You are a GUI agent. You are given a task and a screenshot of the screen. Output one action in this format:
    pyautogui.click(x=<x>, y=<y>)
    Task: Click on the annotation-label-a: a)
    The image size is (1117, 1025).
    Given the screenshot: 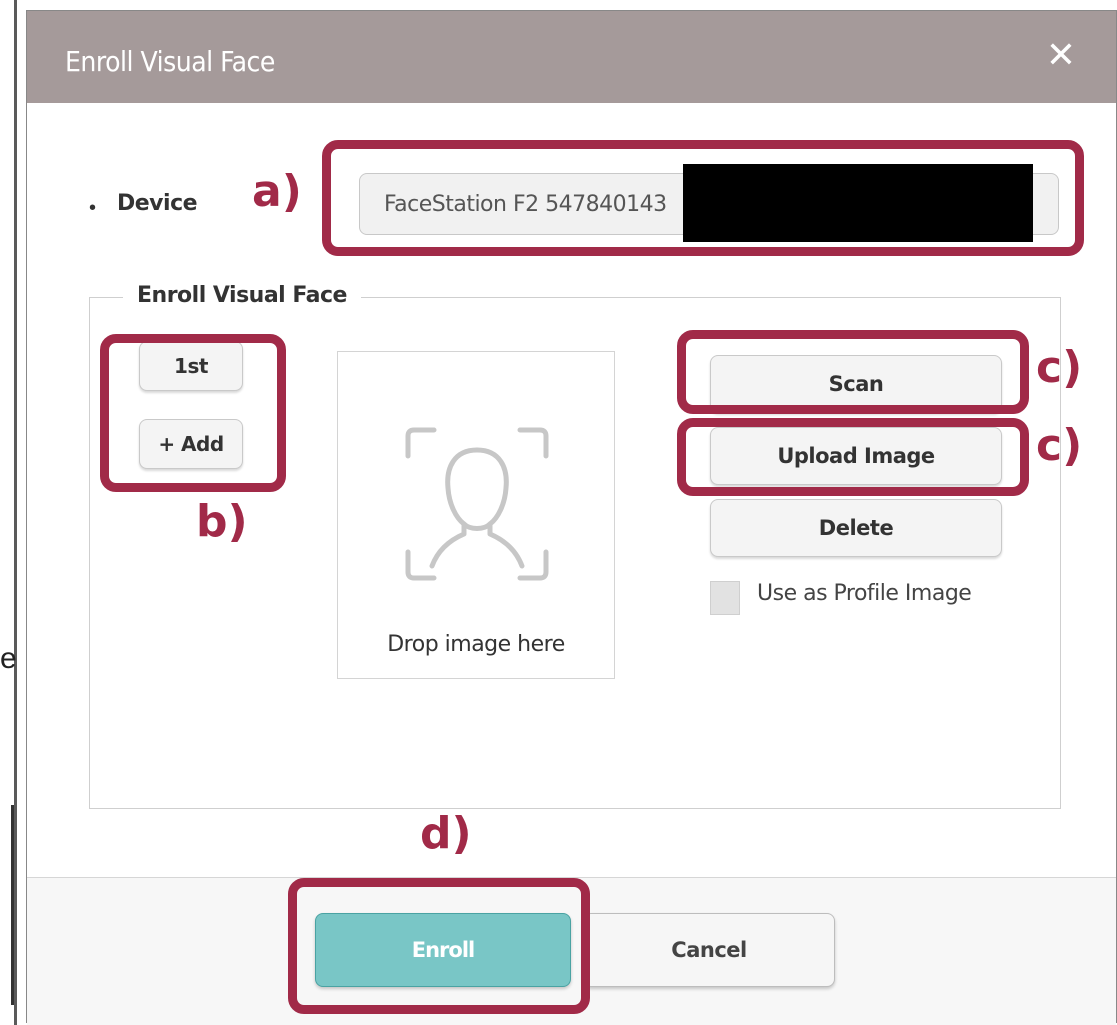 What is the action you would take?
    pyautogui.click(x=277, y=191)
    